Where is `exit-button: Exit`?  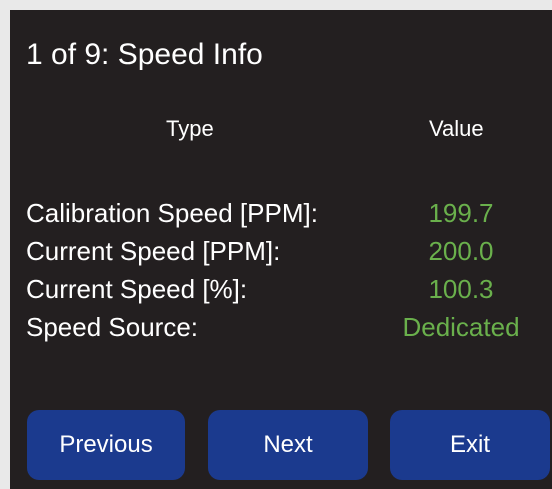
exit-button: Exit is located at coordinates (470, 445).